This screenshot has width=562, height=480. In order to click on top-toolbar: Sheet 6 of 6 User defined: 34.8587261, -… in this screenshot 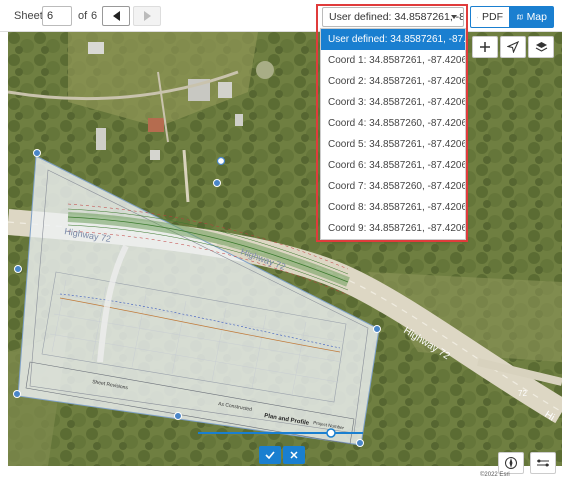, I will do `click(281, 16)`.